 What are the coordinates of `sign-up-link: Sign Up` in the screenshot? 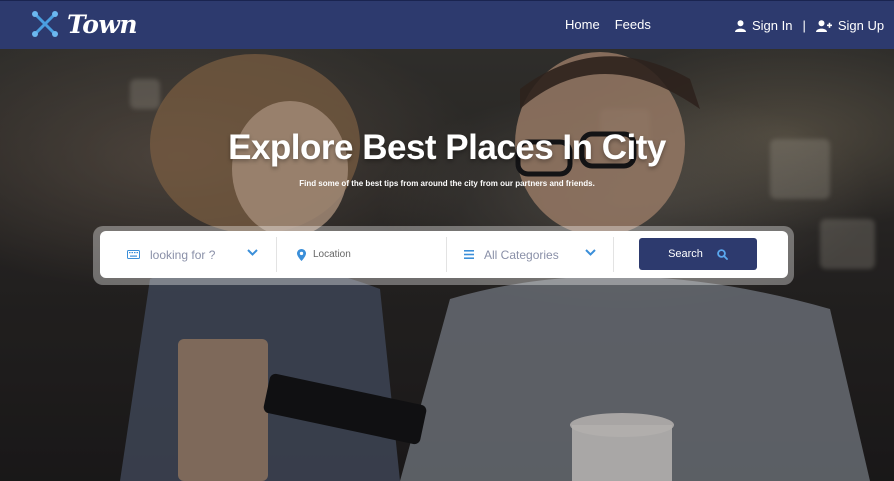 It's located at (850, 25).